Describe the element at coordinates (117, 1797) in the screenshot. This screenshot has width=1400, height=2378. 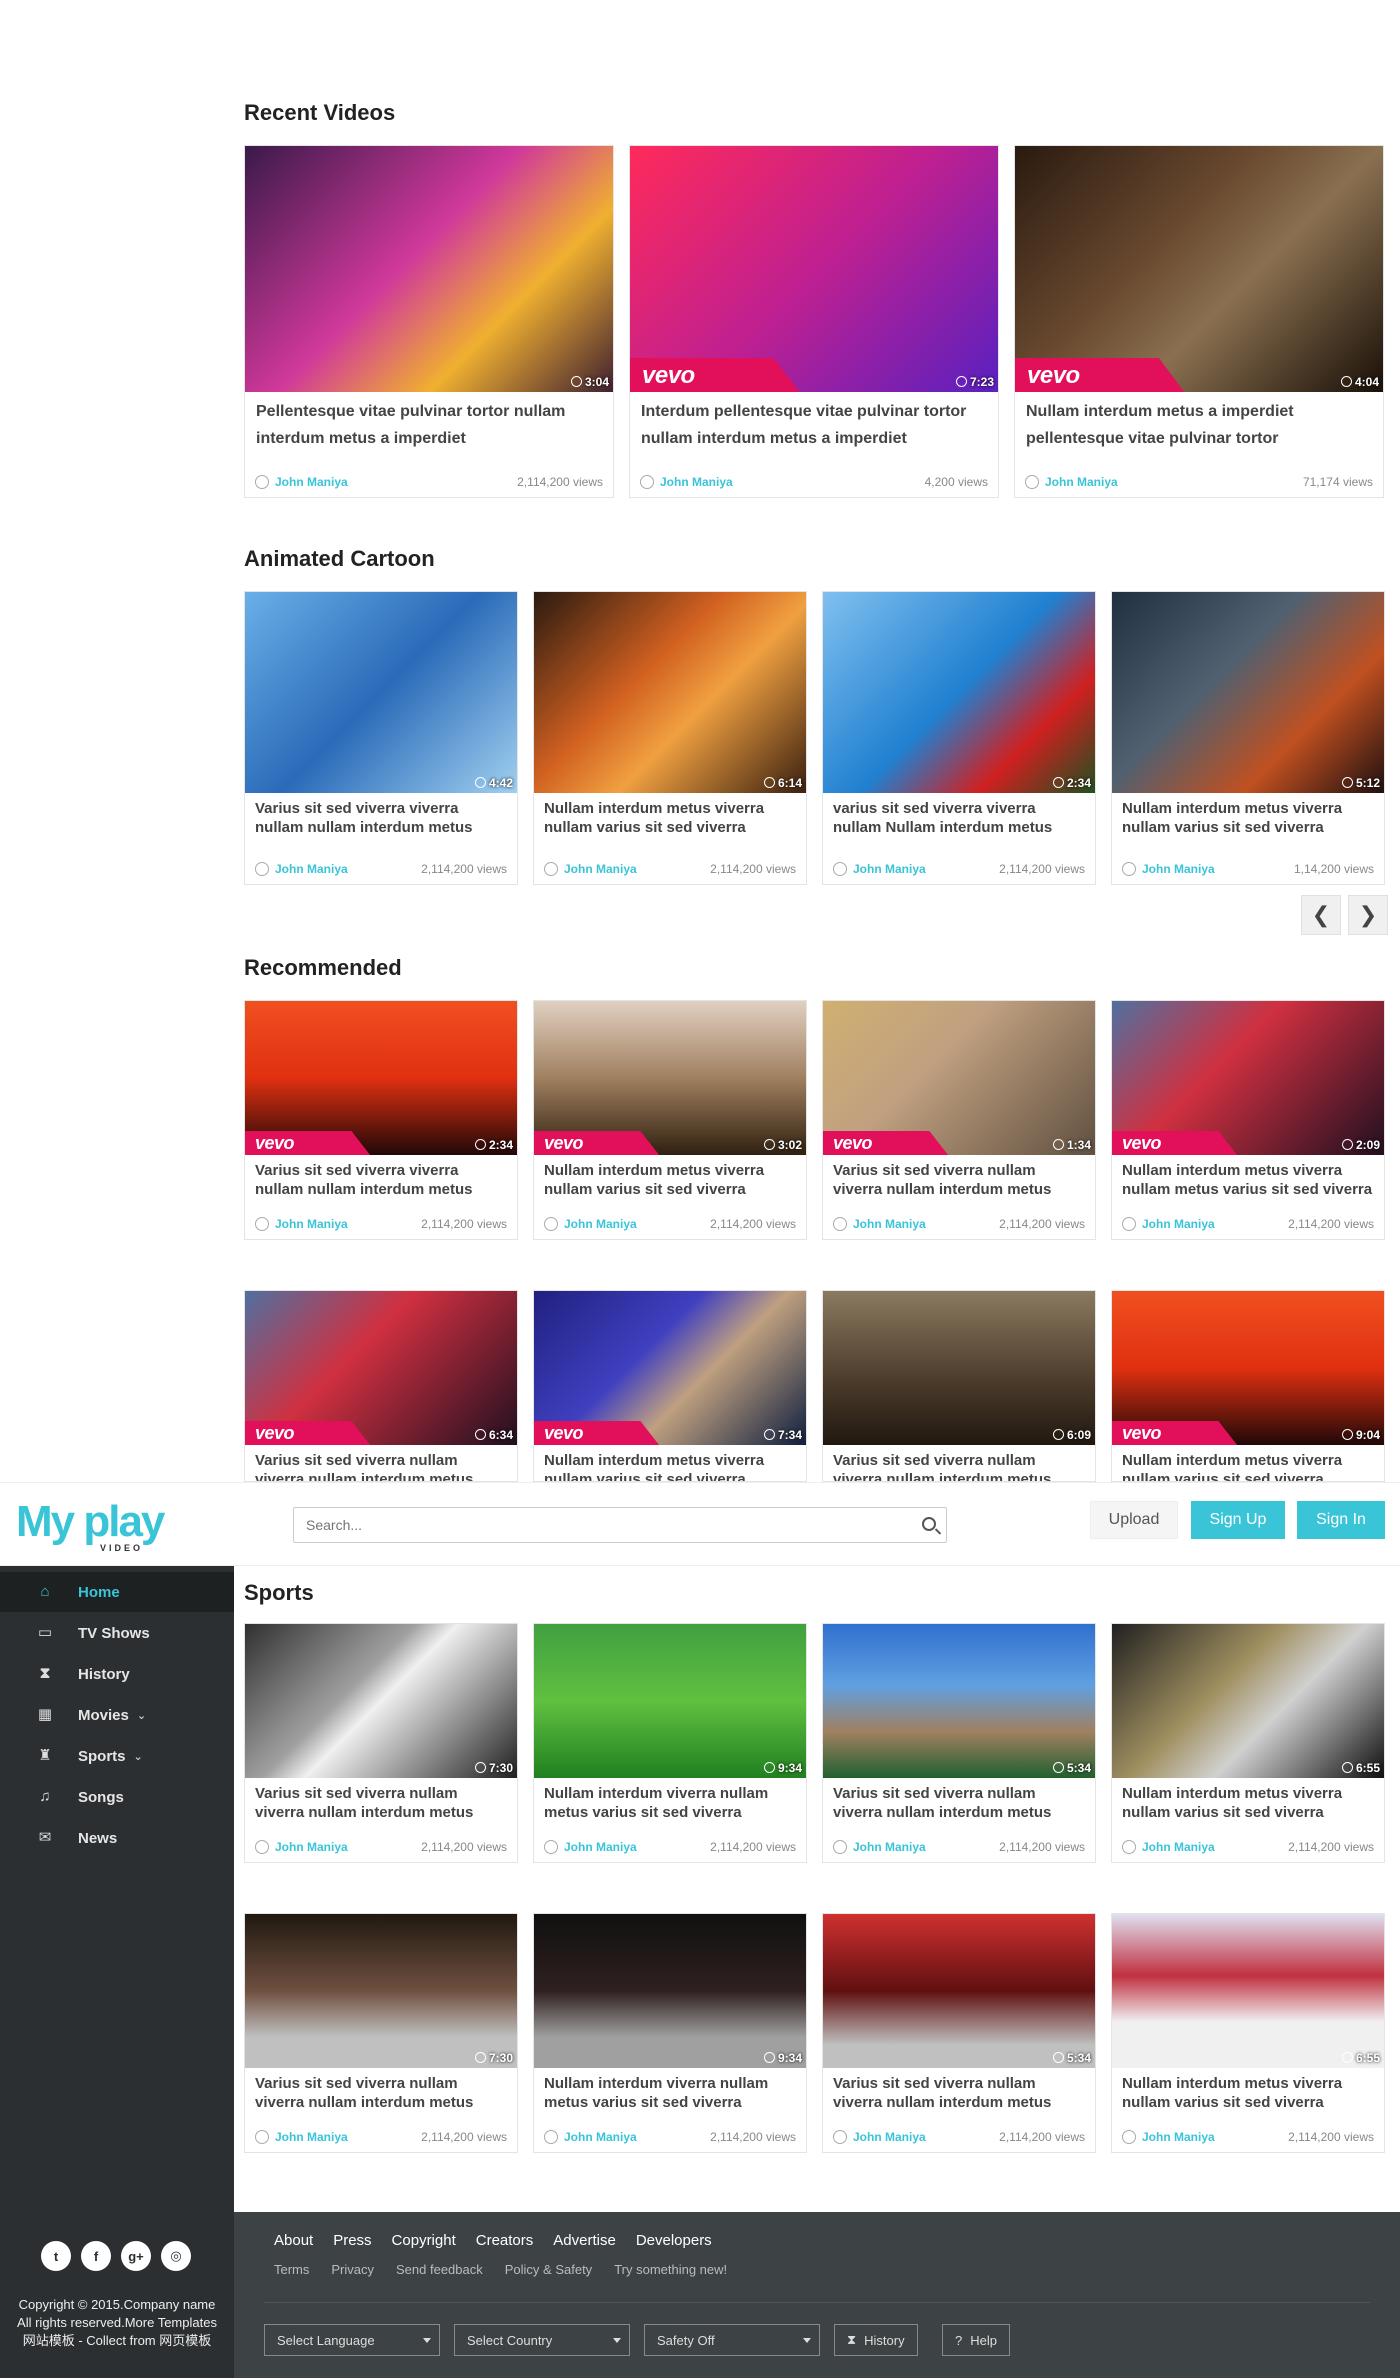
I see `sidebar-item-songs: ♫ Songs` at that location.